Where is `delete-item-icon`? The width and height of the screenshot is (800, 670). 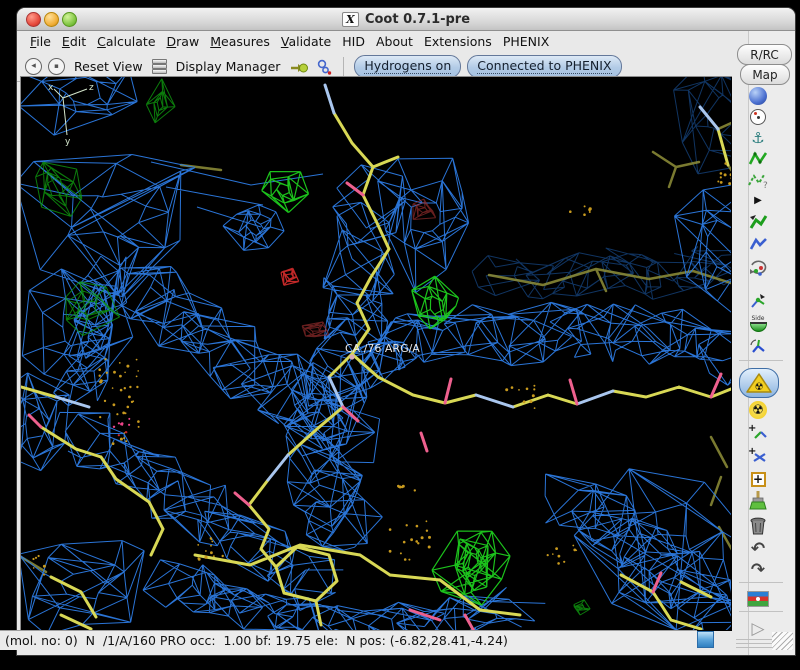 delete-item-icon is located at coordinates (758, 526).